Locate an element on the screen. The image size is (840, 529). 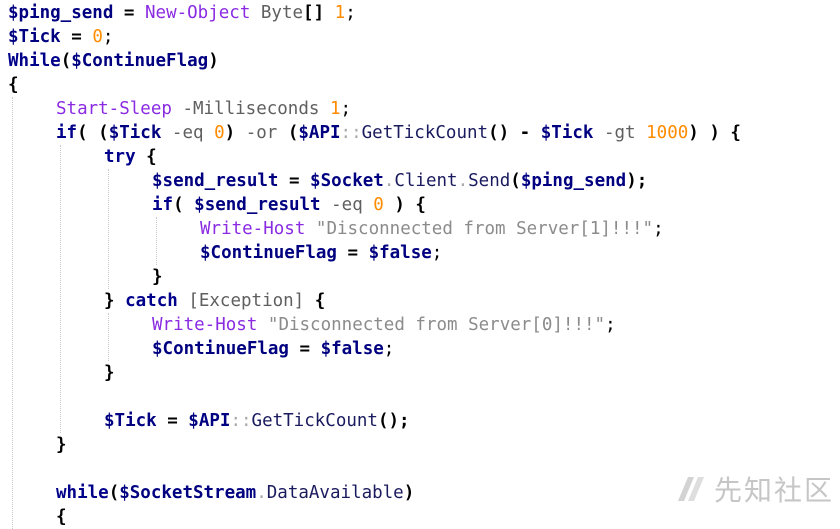
code-token: while is located at coordinates (82, 493).